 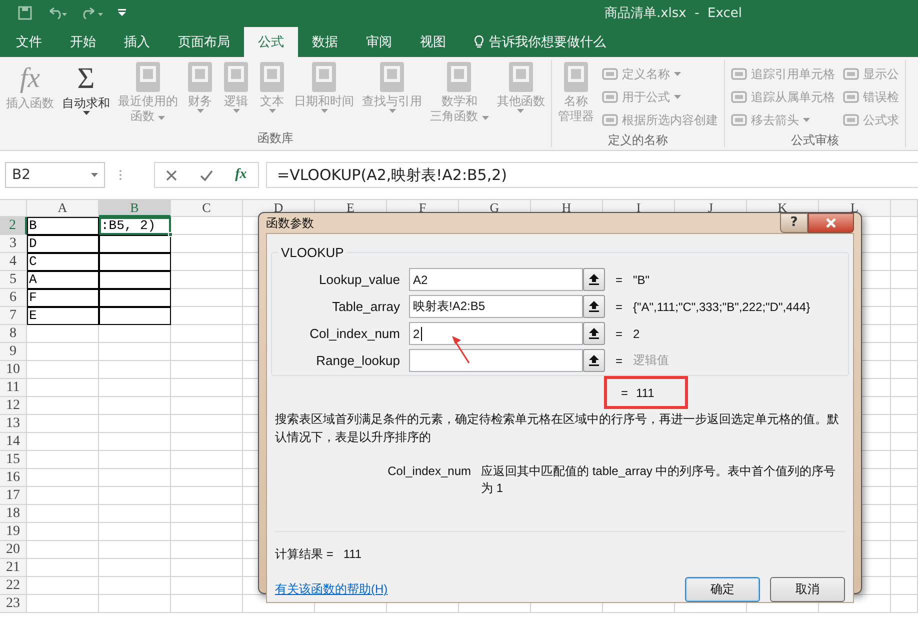 I want to click on argument-field: 映射表!A2:B5, so click(x=496, y=306).